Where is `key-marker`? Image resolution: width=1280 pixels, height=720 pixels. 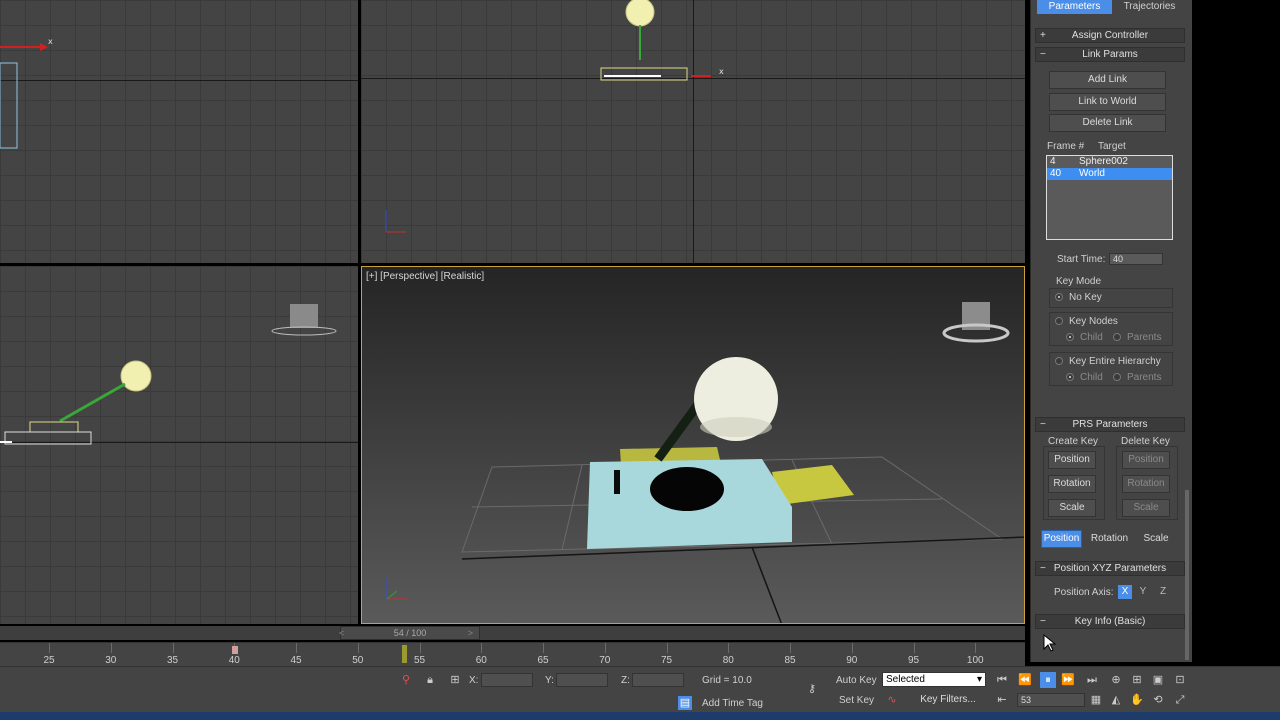
key-marker is located at coordinates (235, 650).